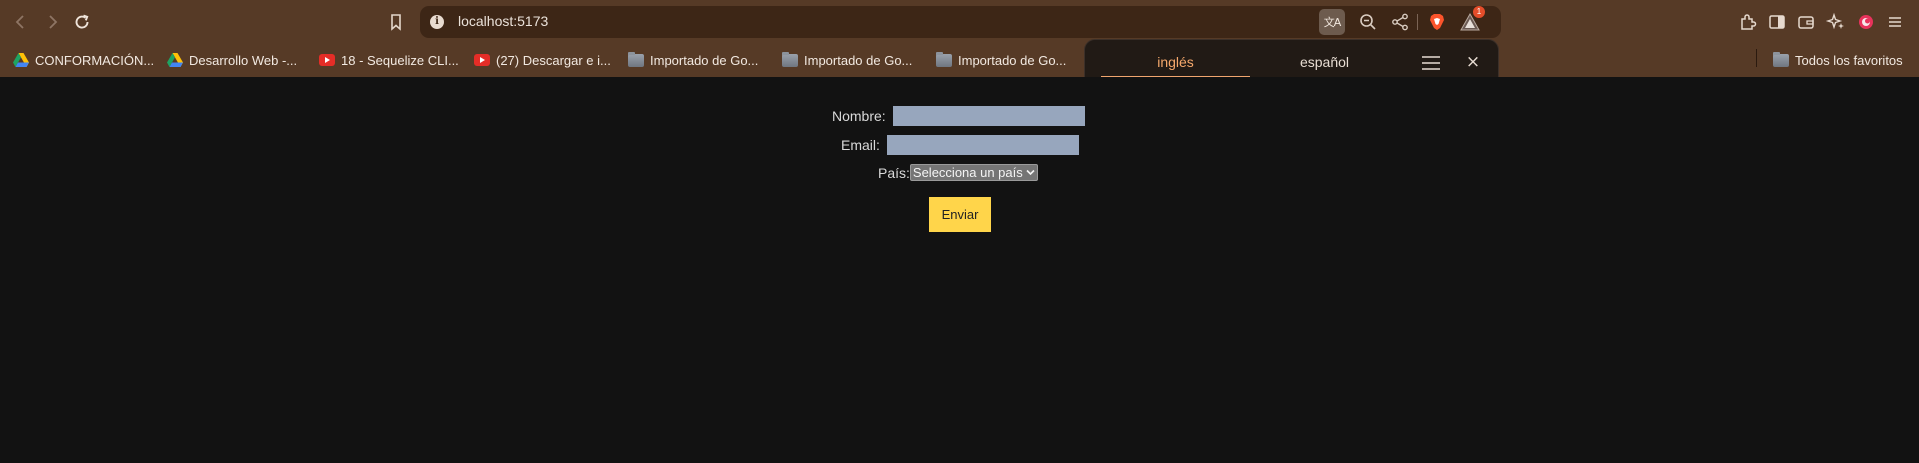 The width and height of the screenshot is (1919, 463). I want to click on share-icon, so click(1400, 22).